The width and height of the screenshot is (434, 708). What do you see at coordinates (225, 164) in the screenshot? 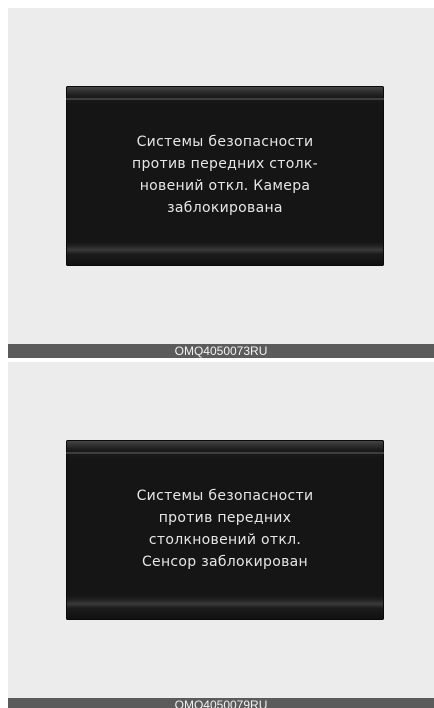
I see `warning-message-line: против передних столк-` at bounding box center [225, 164].